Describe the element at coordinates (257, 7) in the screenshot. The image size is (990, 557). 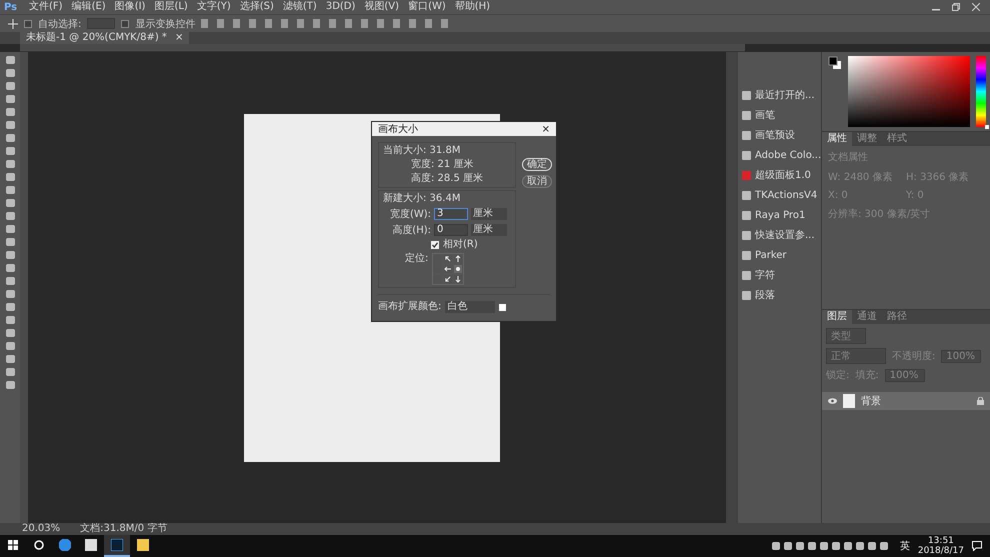
I see `menu-item: 选择(S)` at that location.